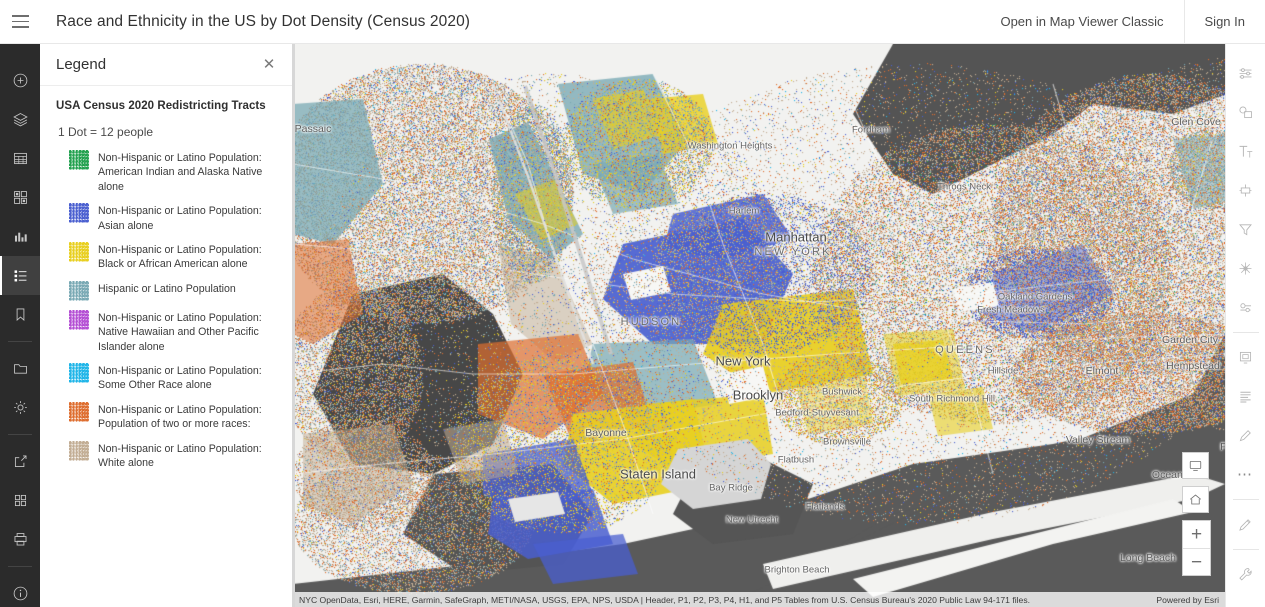  What do you see at coordinates (1245, 435) in the screenshot?
I see `right-item-sketch` at bounding box center [1245, 435].